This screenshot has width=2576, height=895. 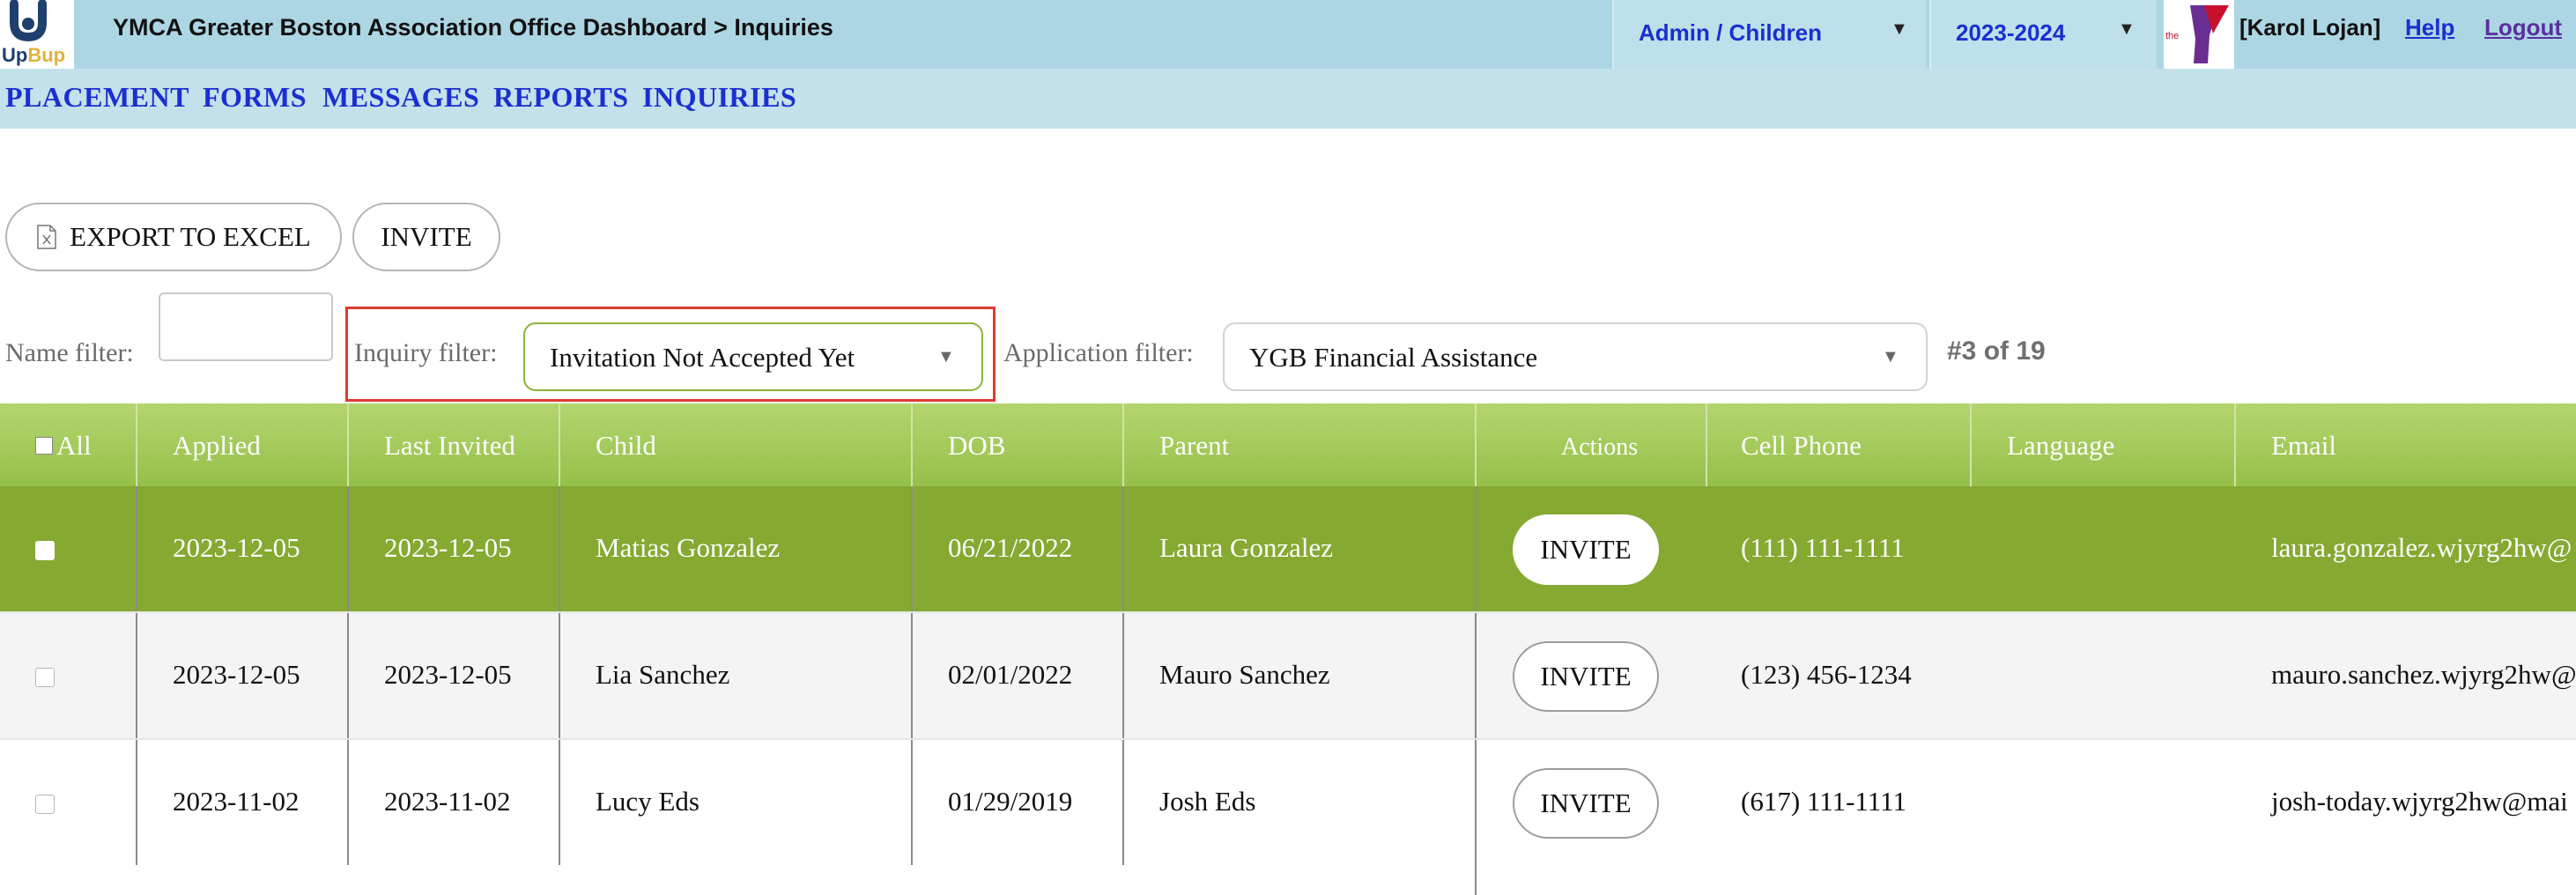 I want to click on cell-email: laura.gonzalez.wjyrg2hw@, so click(x=2421, y=547).